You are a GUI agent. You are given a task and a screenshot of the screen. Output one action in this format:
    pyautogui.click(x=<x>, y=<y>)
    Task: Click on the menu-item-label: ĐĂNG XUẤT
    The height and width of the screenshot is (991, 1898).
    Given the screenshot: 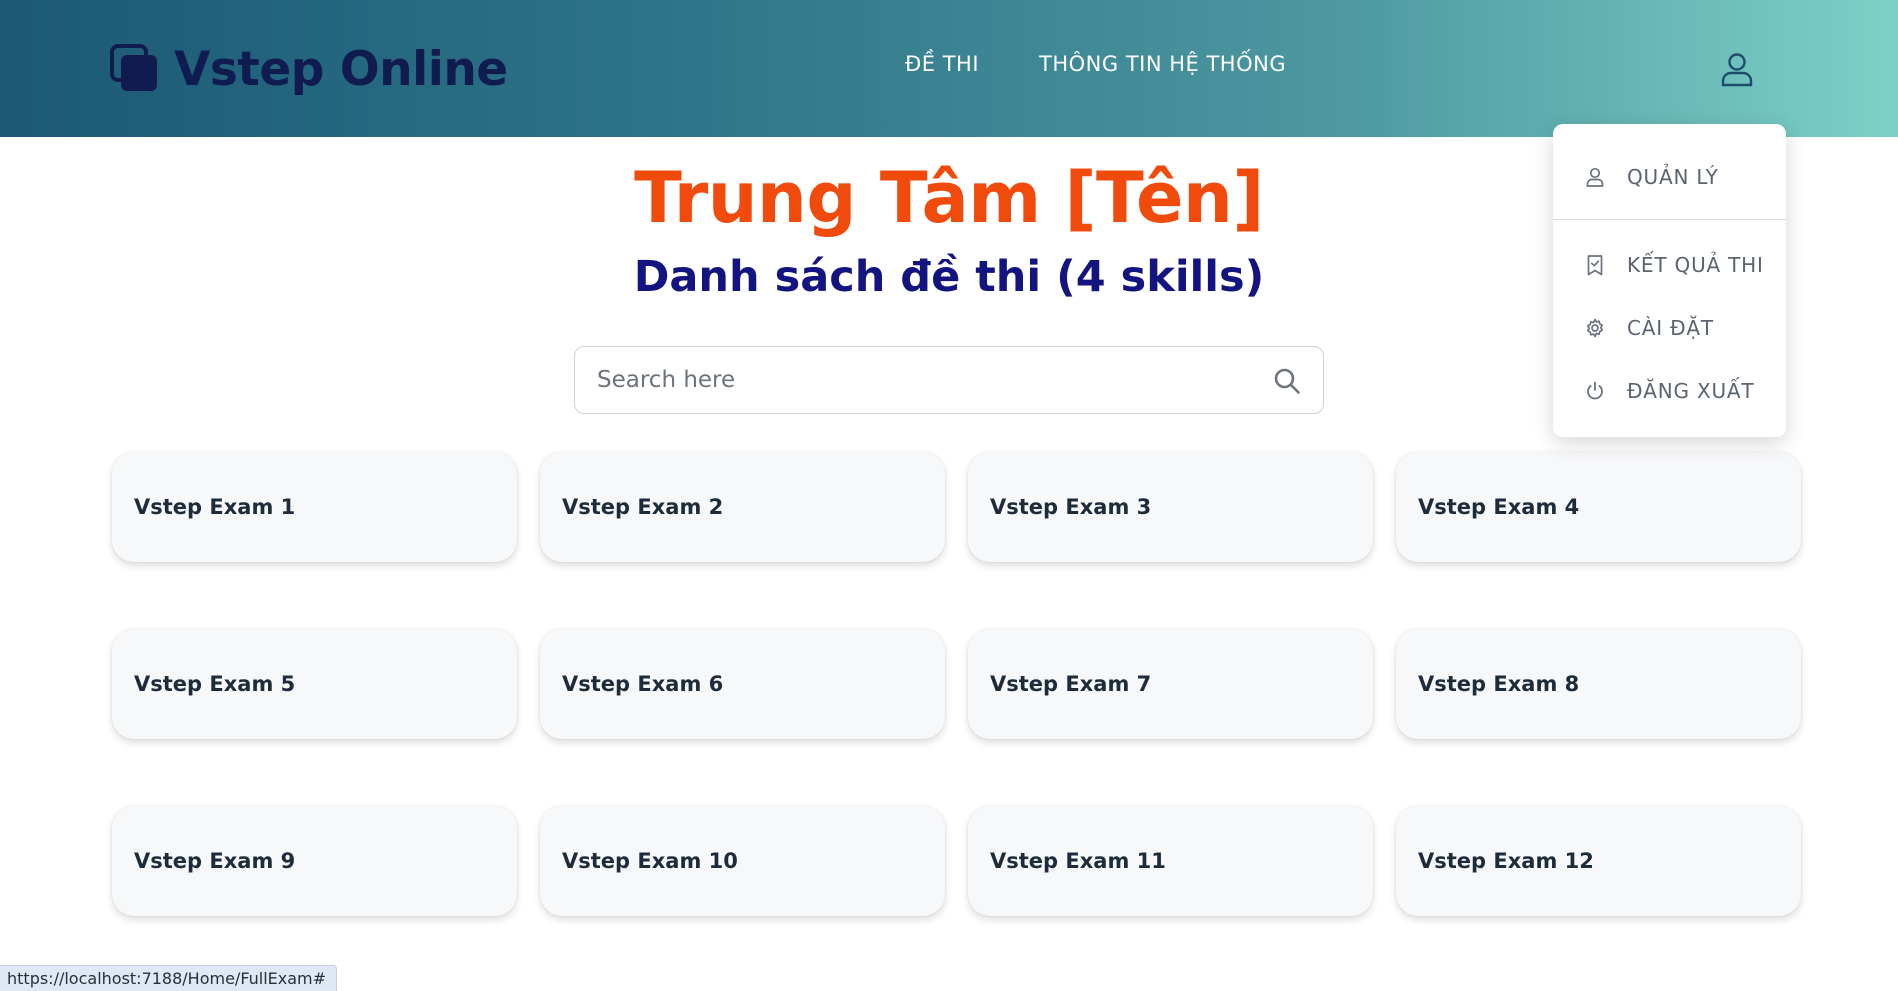 What is the action you would take?
    pyautogui.click(x=1691, y=391)
    